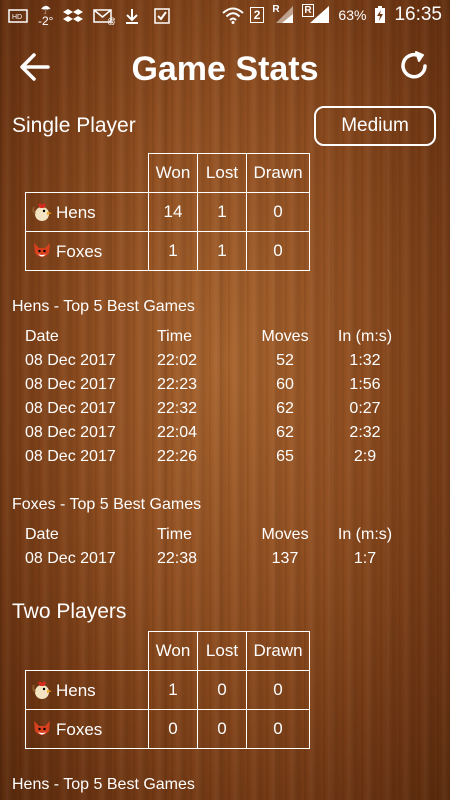 The width and height of the screenshot is (450, 800). I want to click on two-players-title: Two Players, so click(69, 611).